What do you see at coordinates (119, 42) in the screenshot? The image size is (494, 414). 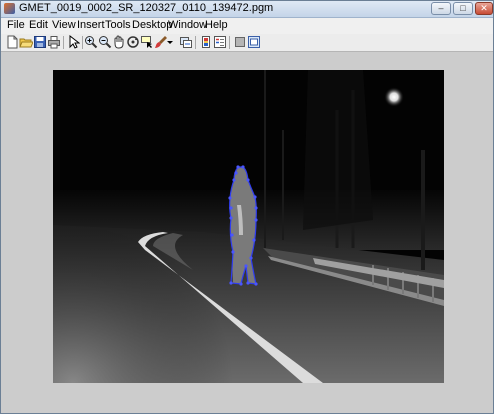 I see `pan-icon` at bounding box center [119, 42].